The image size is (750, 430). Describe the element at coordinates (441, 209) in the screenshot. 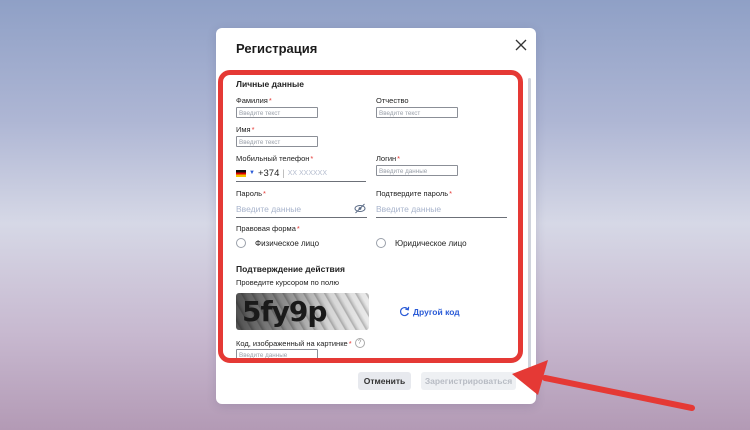

I see `password-confirm-field: Введите данные` at that location.